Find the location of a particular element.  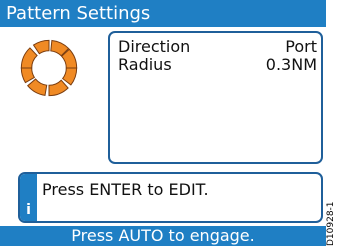

page-title: Pattern Settings is located at coordinates (163, 13).